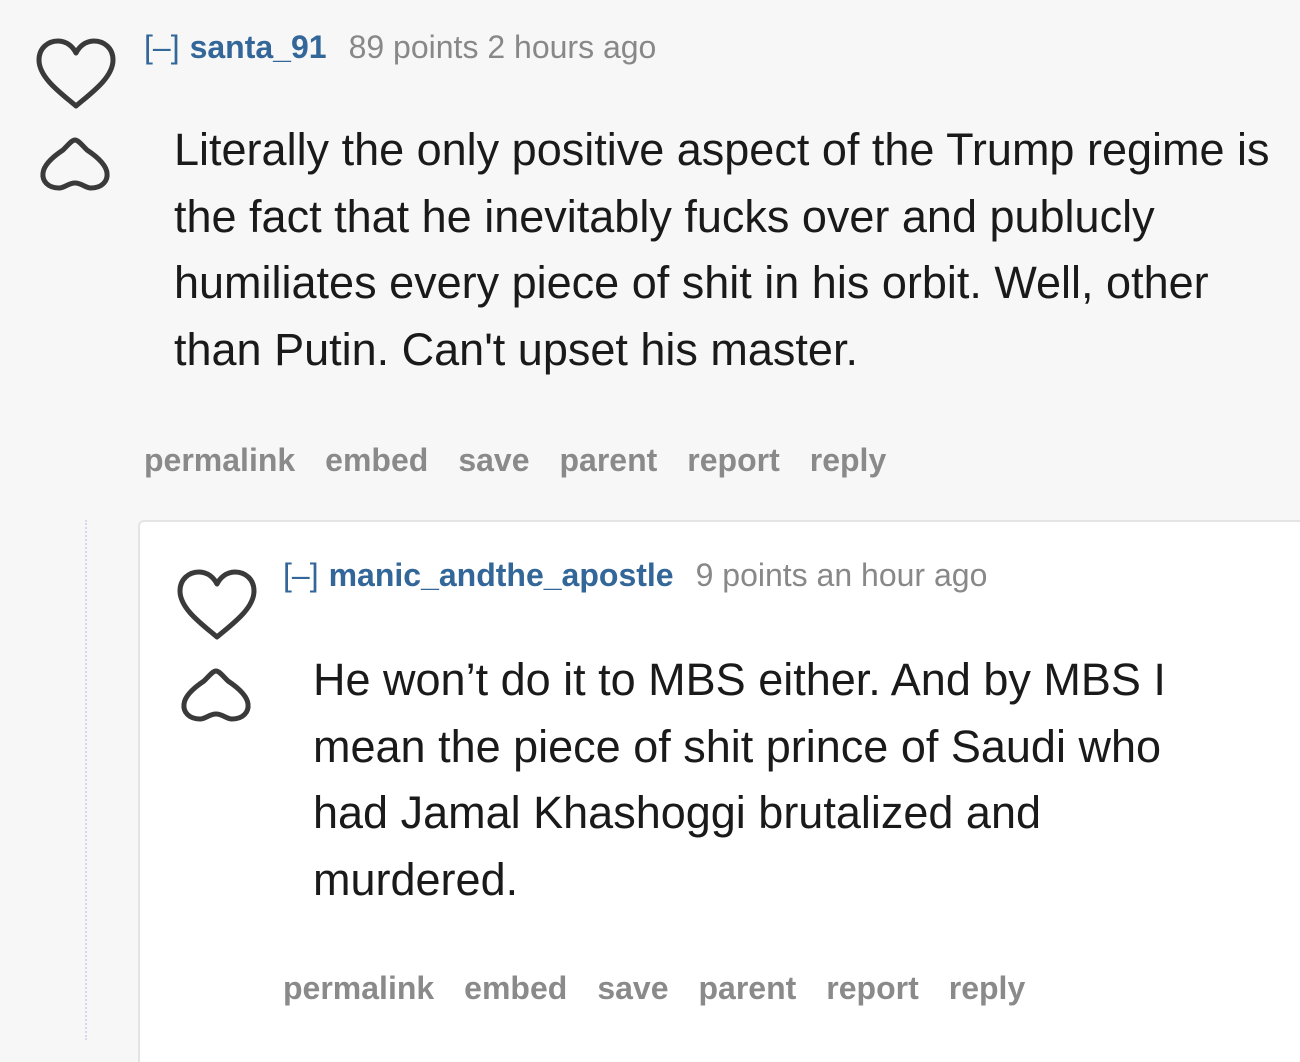 Image resolution: width=1300 pixels, height=1062 pixels. I want to click on comment-tagline: [–] santa_91 89 points 2 hours ago, so click(400, 47).